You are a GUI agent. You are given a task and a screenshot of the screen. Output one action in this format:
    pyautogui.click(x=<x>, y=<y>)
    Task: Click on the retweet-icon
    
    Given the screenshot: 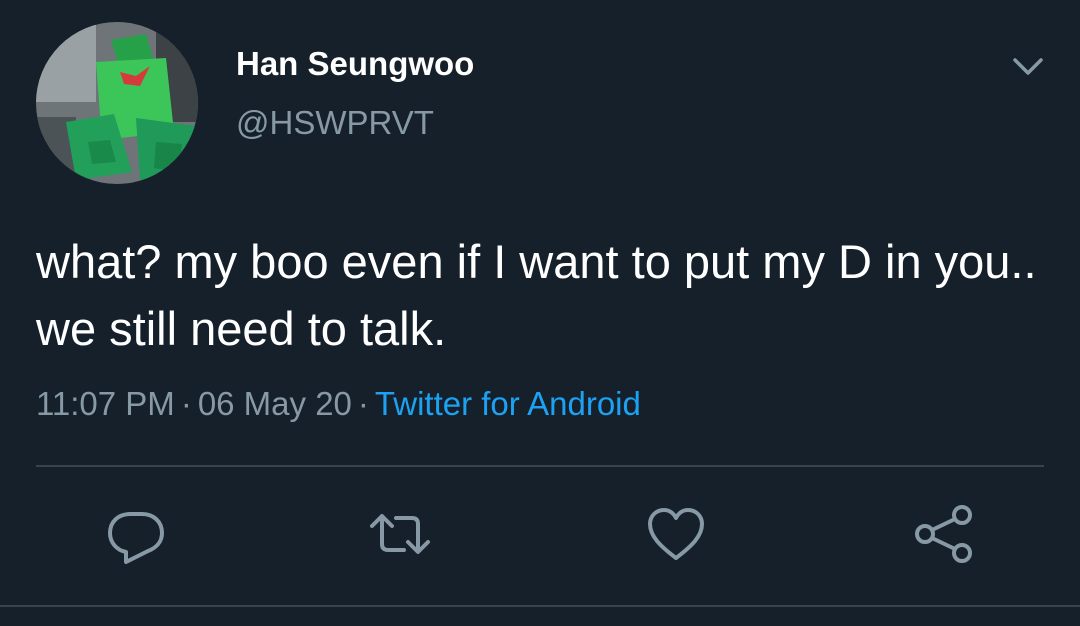 What is the action you would take?
    pyautogui.click(x=400, y=534)
    